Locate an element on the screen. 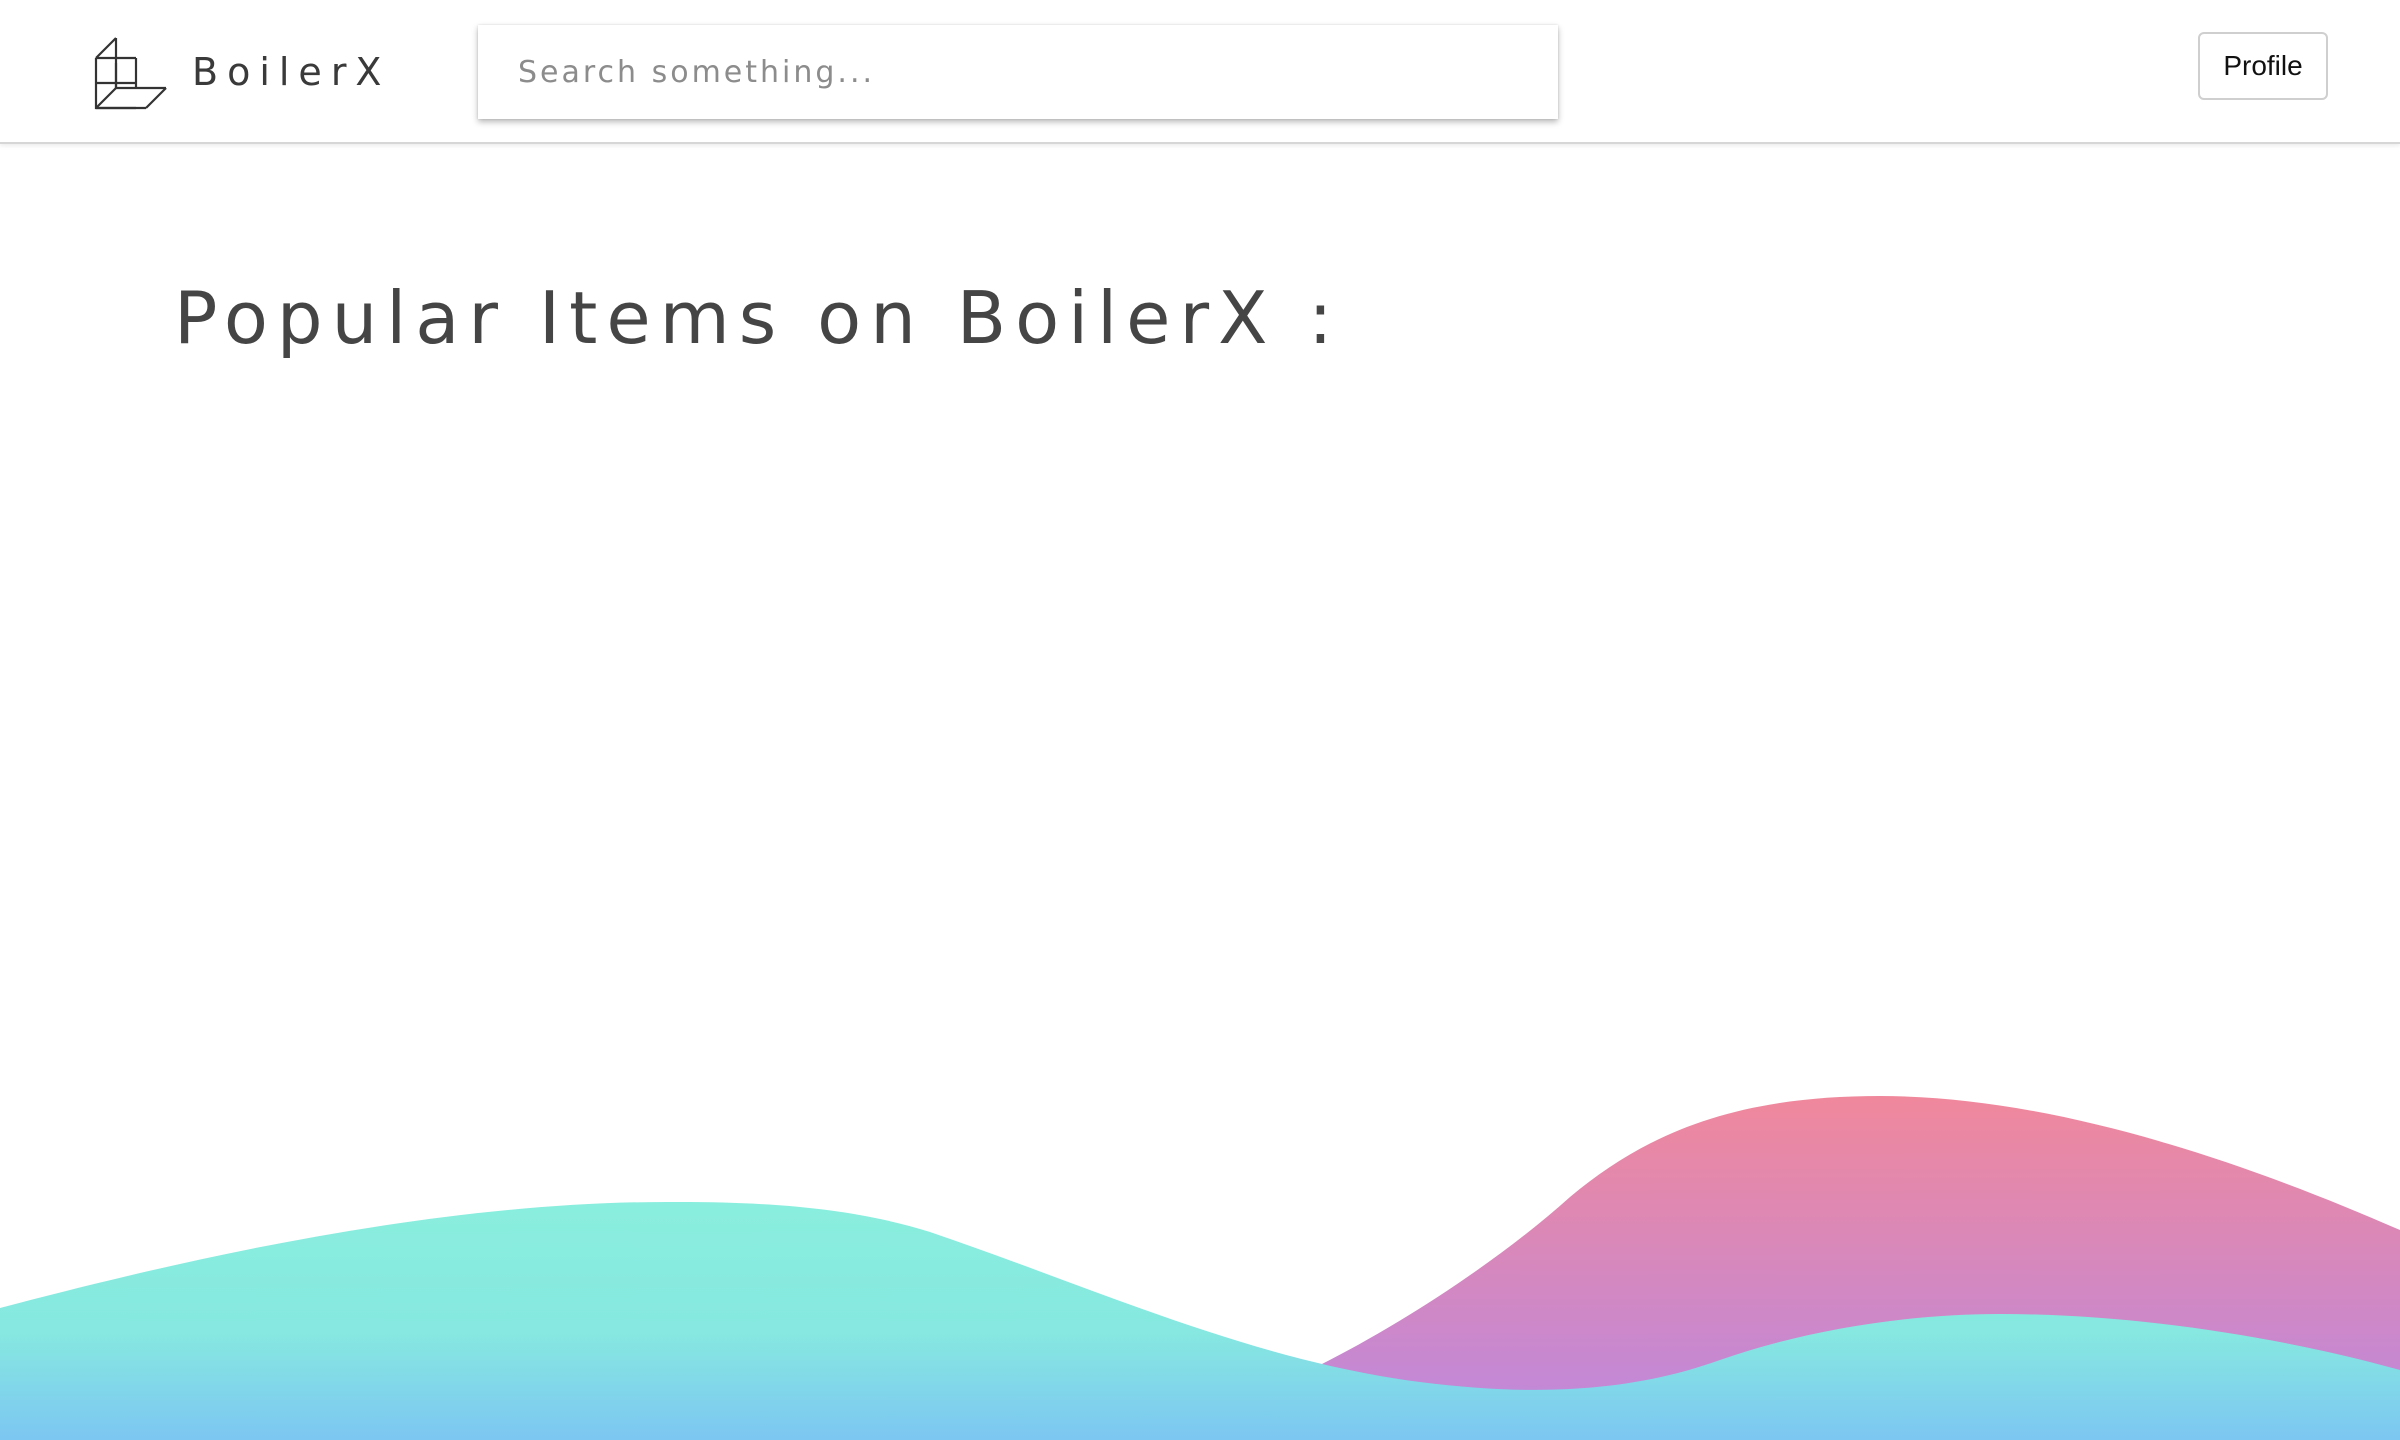 Image resolution: width=2400 pixels, height=1440 pixels. cube-outline-icon is located at coordinates (130, 73).